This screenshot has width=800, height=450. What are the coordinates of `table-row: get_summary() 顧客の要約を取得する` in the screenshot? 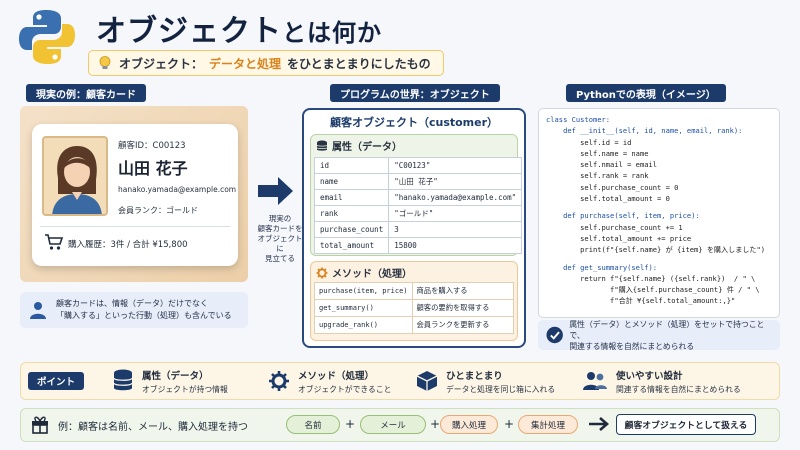 It's located at (414, 308).